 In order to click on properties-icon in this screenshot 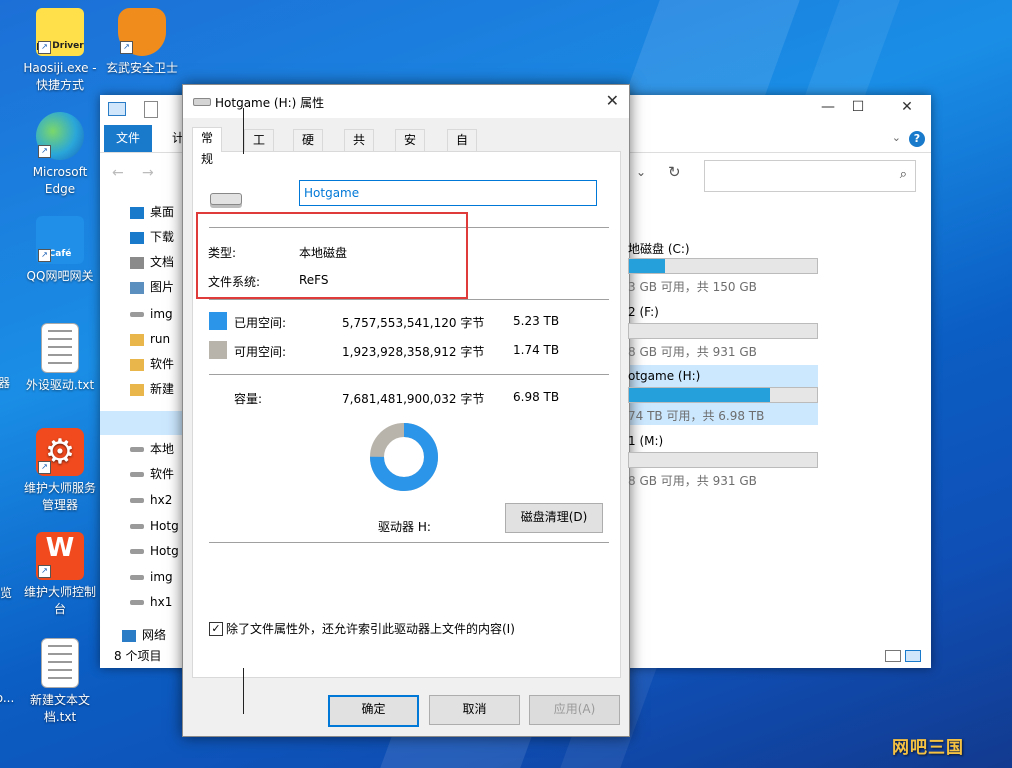, I will do `click(151, 109)`.